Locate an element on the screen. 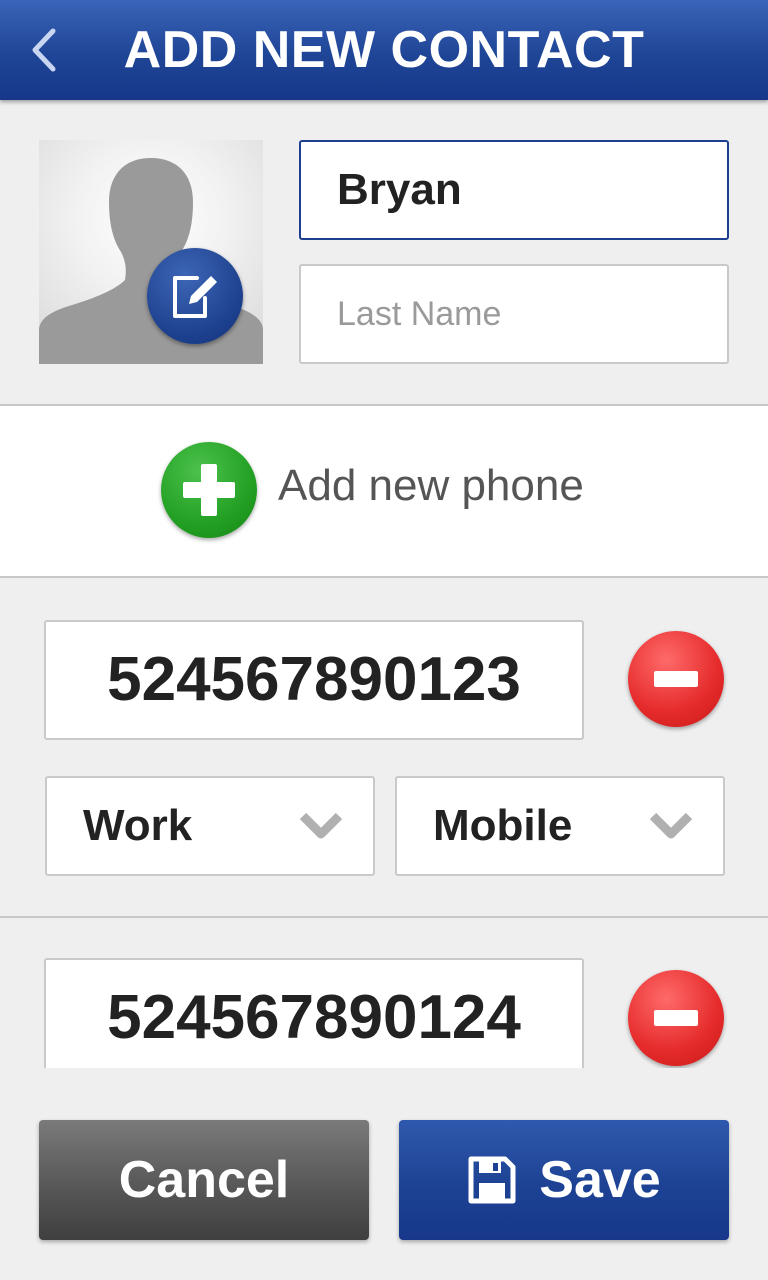  person-silhouette-icon is located at coordinates (151, 261).